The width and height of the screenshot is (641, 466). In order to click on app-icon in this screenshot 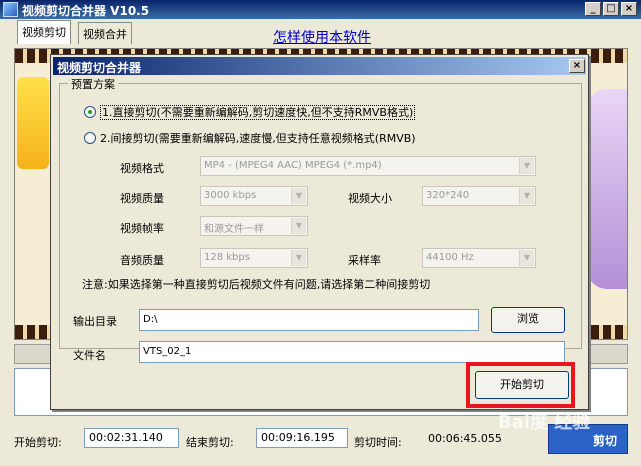, I will do `click(10, 9)`.